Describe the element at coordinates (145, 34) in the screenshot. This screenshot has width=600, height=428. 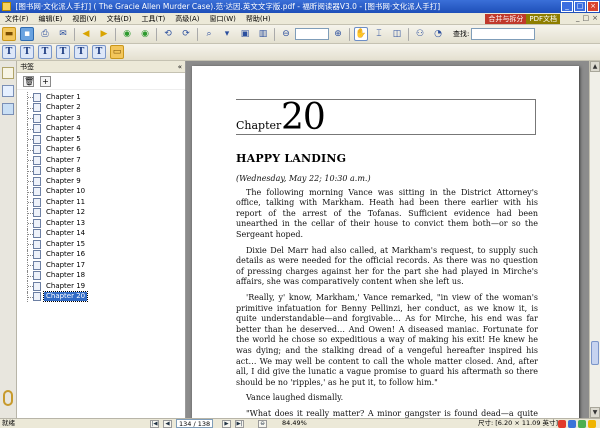
I see `last-page-icon: ◉` at that location.